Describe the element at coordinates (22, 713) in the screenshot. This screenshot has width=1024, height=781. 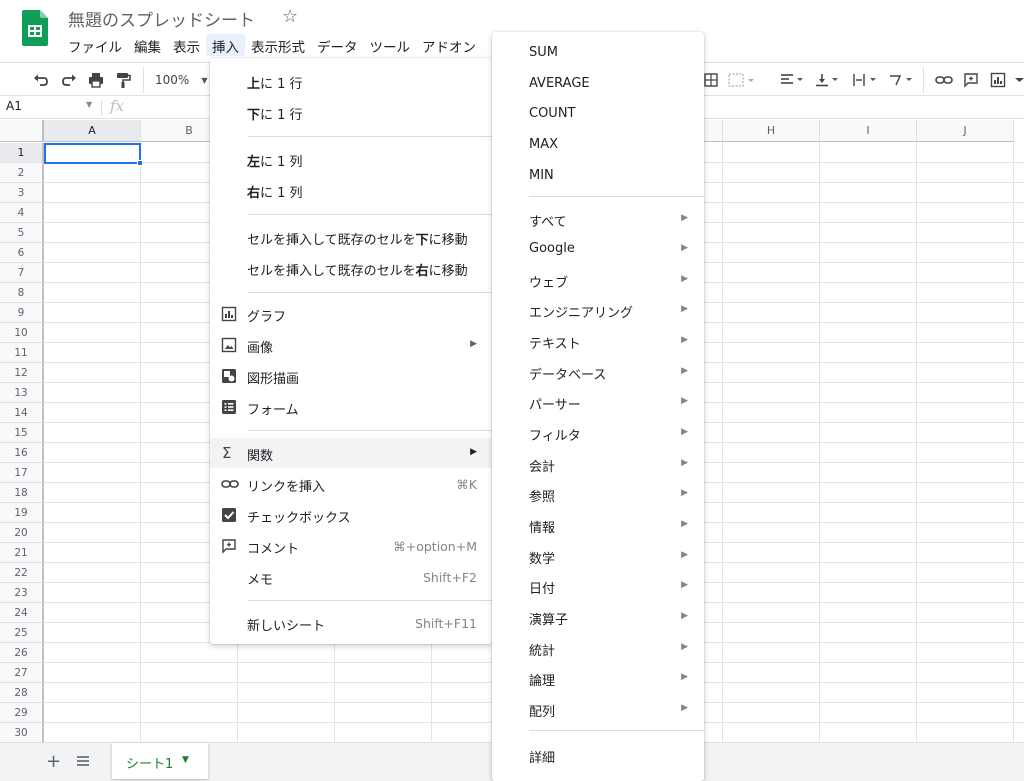
I see `row-header: 29` at that location.